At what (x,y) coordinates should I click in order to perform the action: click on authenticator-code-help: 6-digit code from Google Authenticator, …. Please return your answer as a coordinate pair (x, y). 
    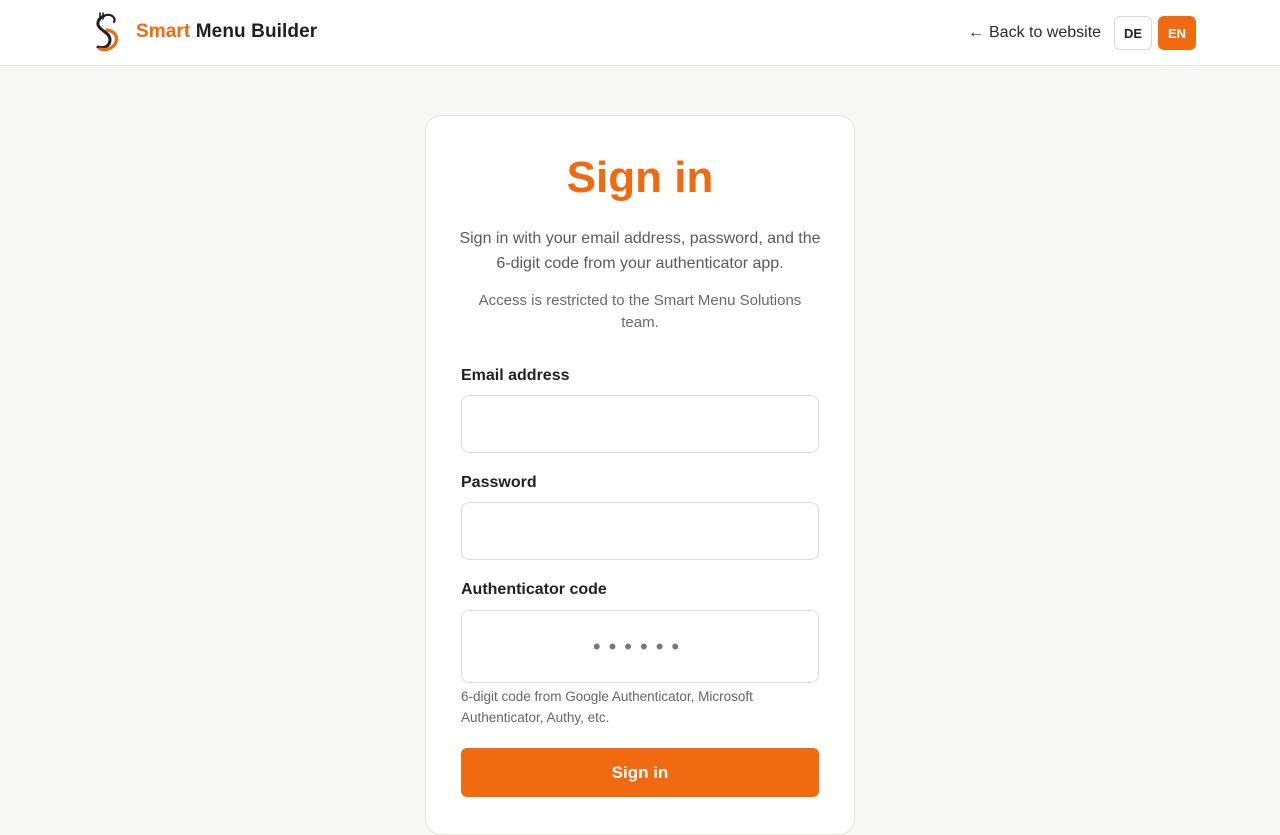
    Looking at the image, I should click on (607, 707).